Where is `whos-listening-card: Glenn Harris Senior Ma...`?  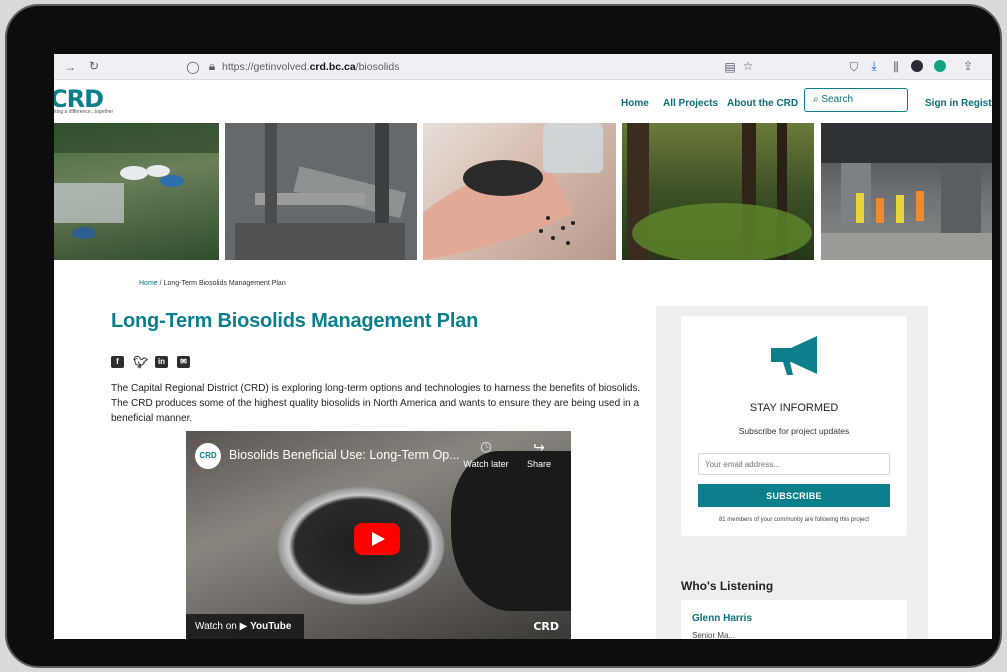
whos-listening-card: Glenn Harris Senior Ma... is located at coordinates (794, 619).